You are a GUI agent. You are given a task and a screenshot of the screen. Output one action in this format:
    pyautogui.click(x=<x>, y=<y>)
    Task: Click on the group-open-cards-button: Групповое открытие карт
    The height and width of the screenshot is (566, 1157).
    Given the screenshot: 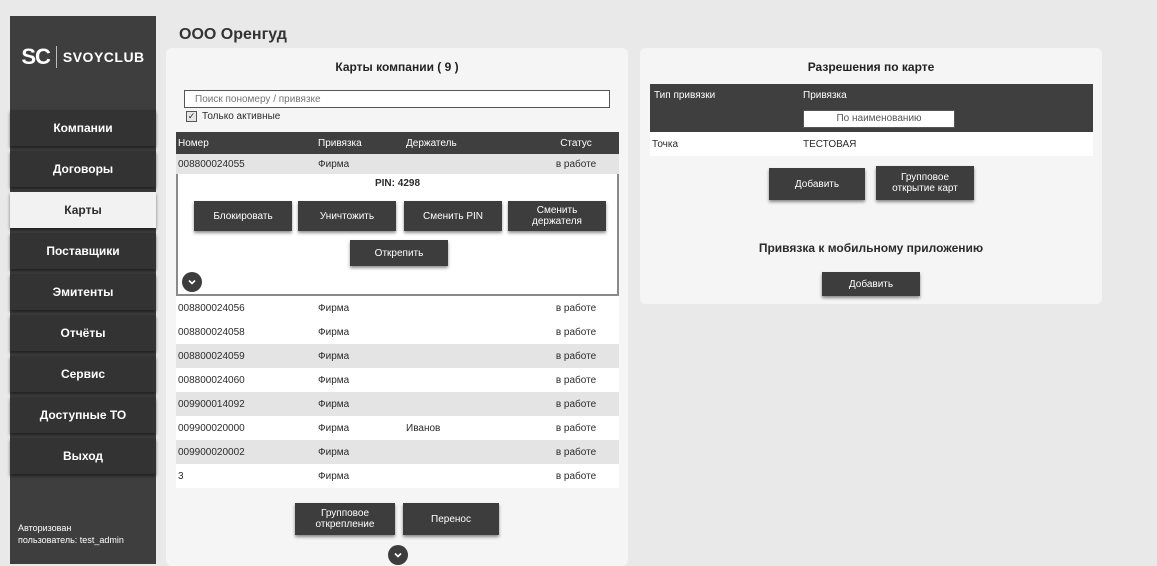 What is the action you would take?
    pyautogui.click(x=925, y=183)
    